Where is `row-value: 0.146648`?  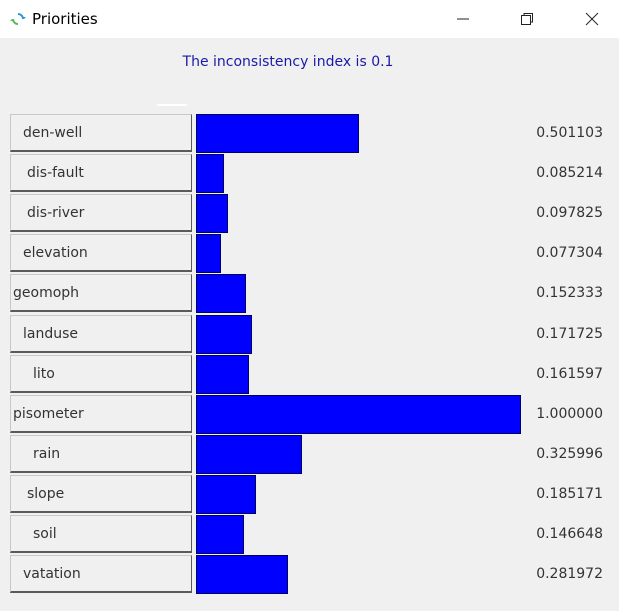
row-value: 0.146648 is located at coordinates (569, 534).